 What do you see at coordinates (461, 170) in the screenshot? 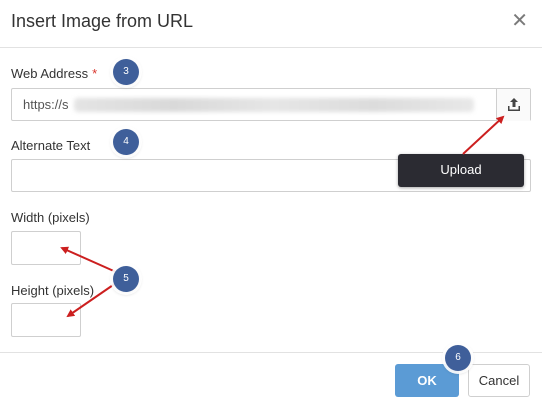
I see `upload-tooltip: Upload` at bounding box center [461, 170].